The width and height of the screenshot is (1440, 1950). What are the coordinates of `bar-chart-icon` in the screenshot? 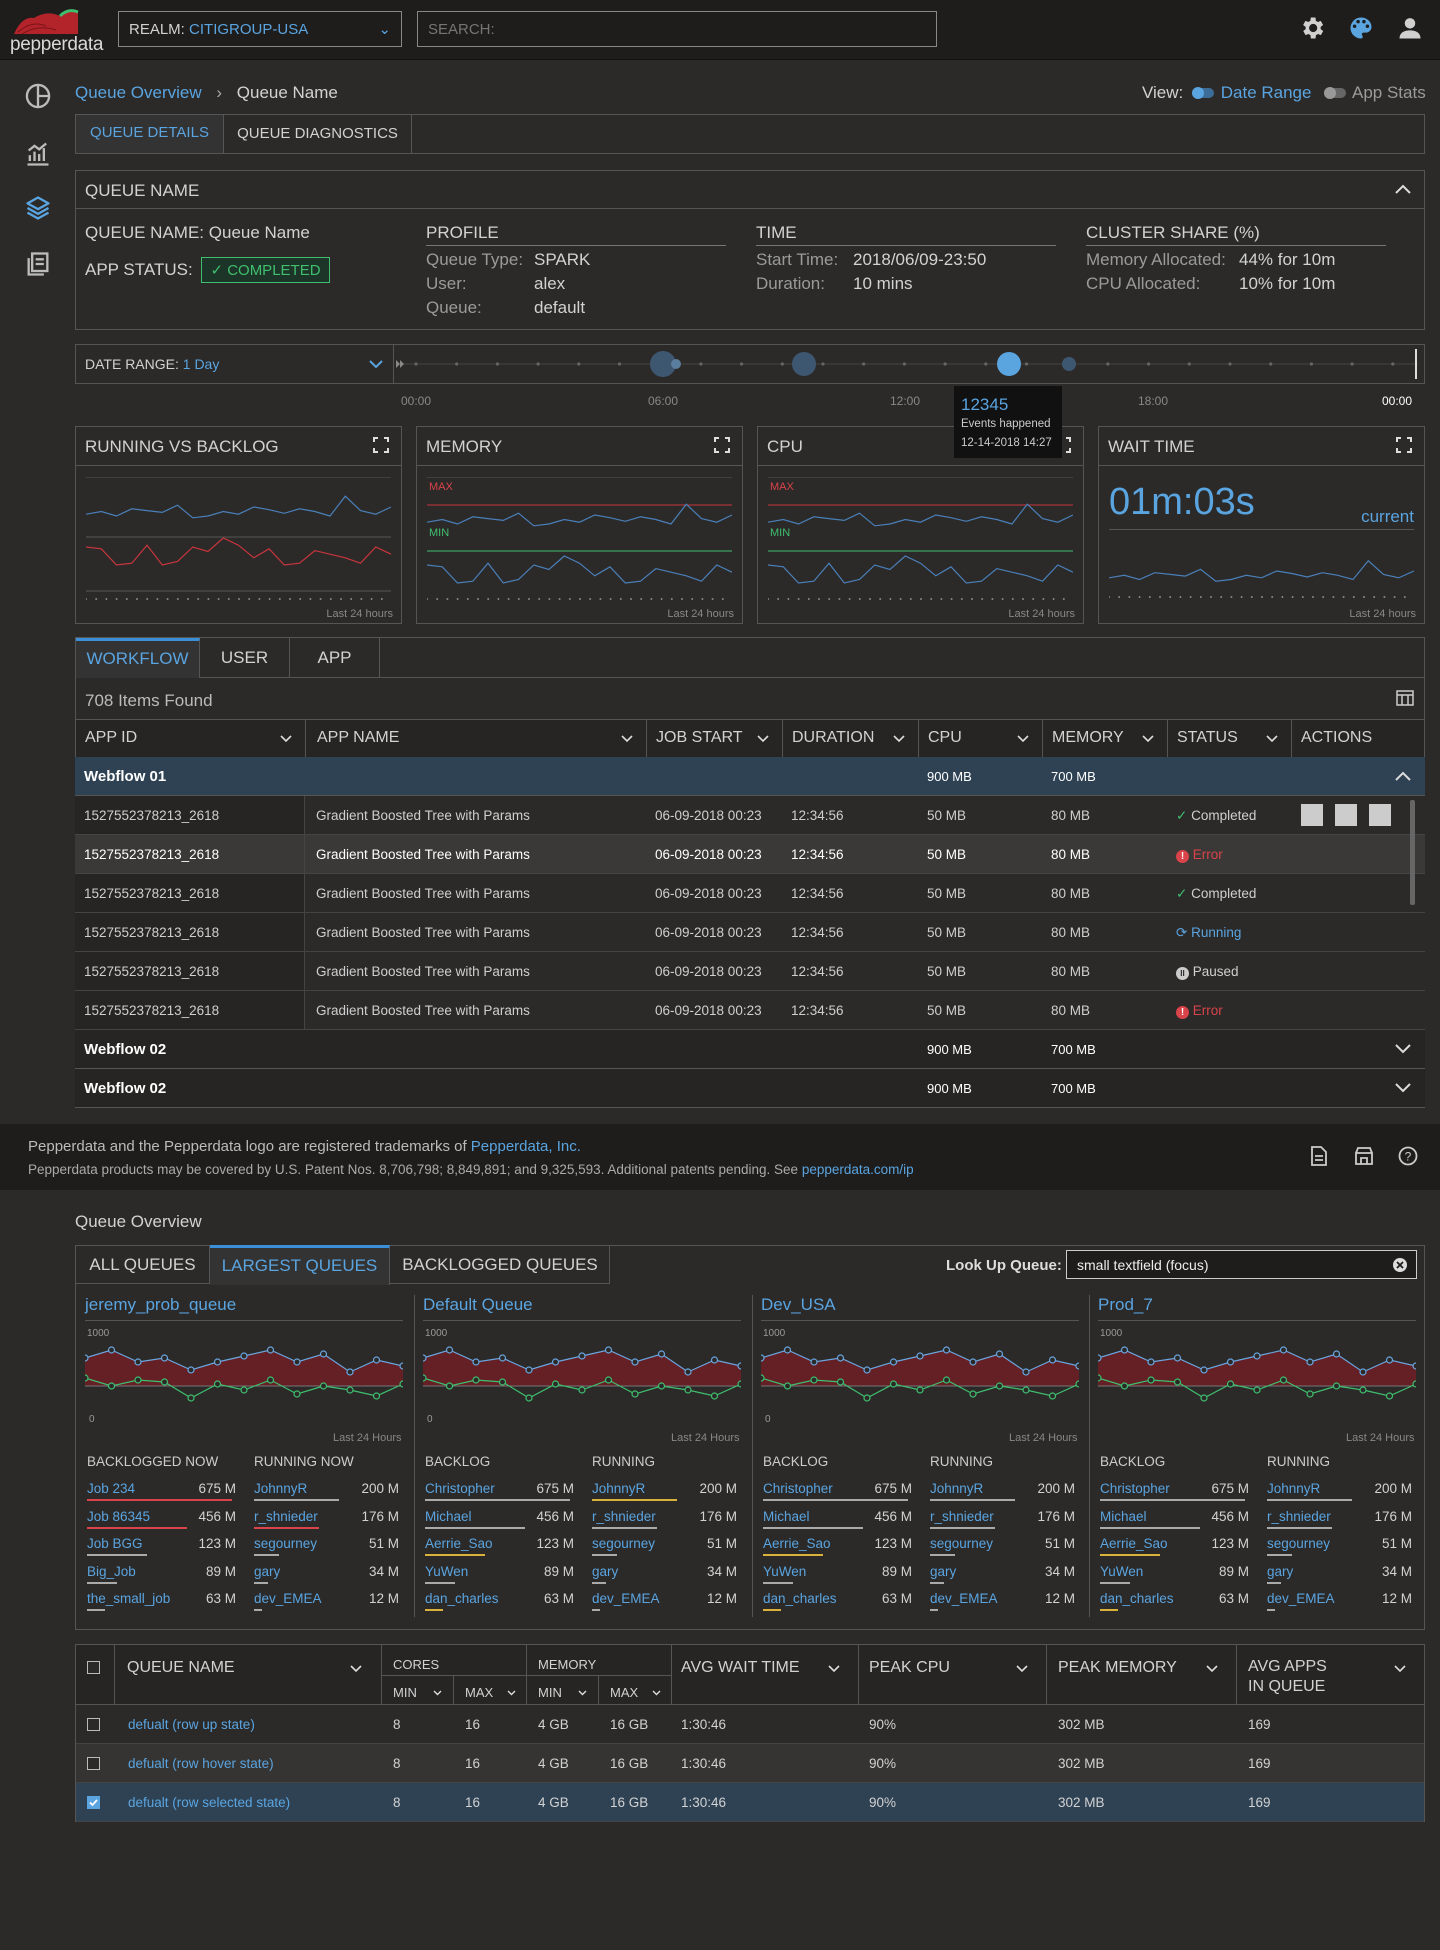 It's located at (38, 154).